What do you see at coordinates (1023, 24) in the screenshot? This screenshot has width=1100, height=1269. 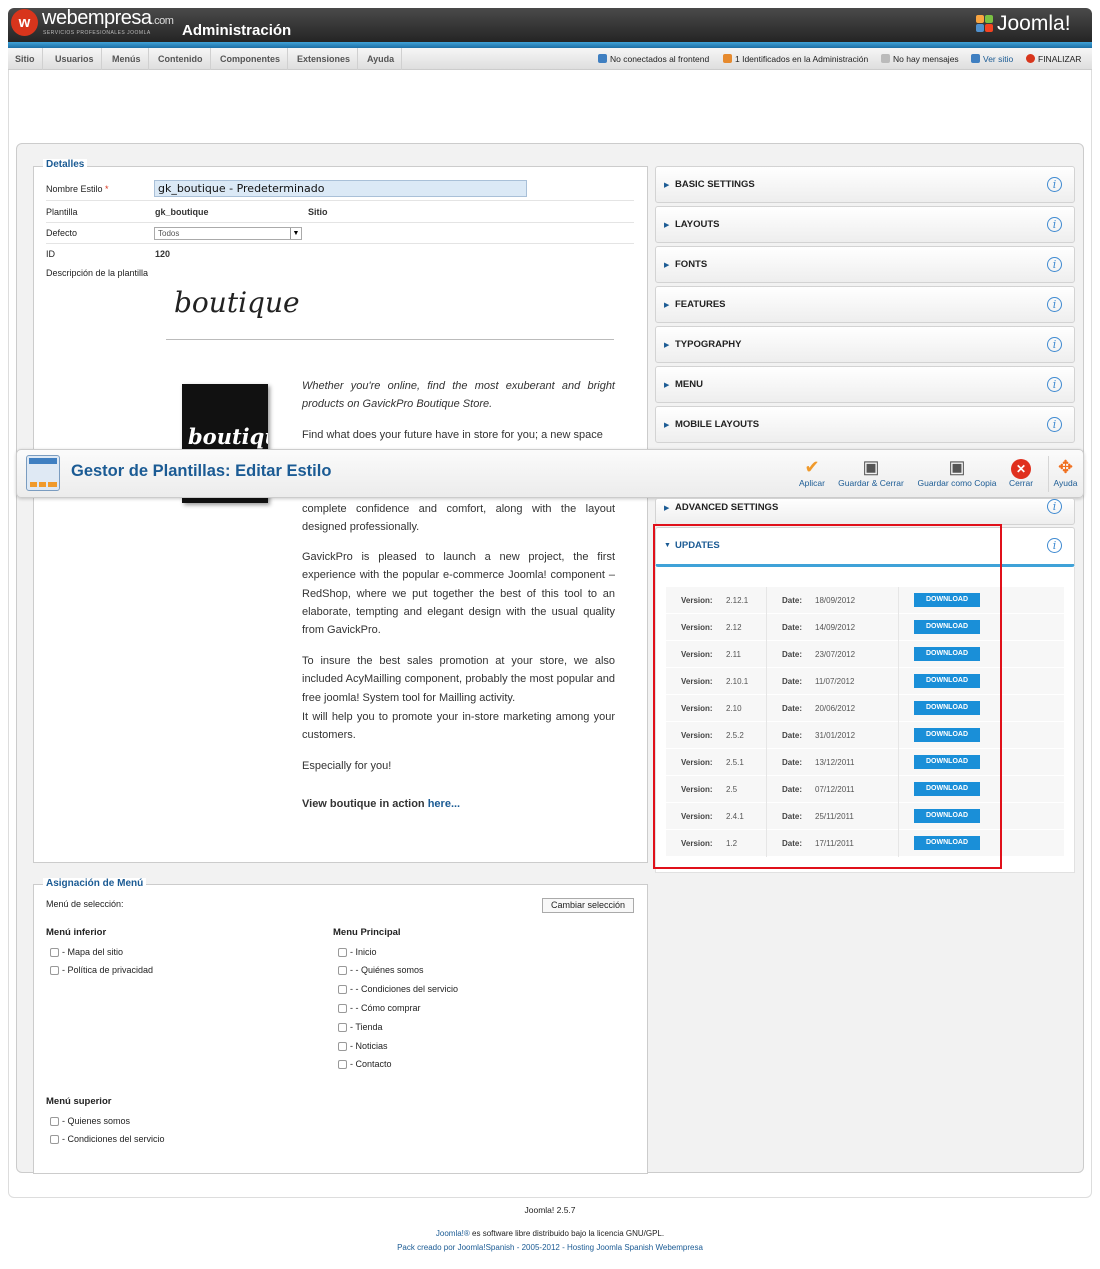 I see `joomla-logo: Joomla!` at bounding box center [1023, 24].